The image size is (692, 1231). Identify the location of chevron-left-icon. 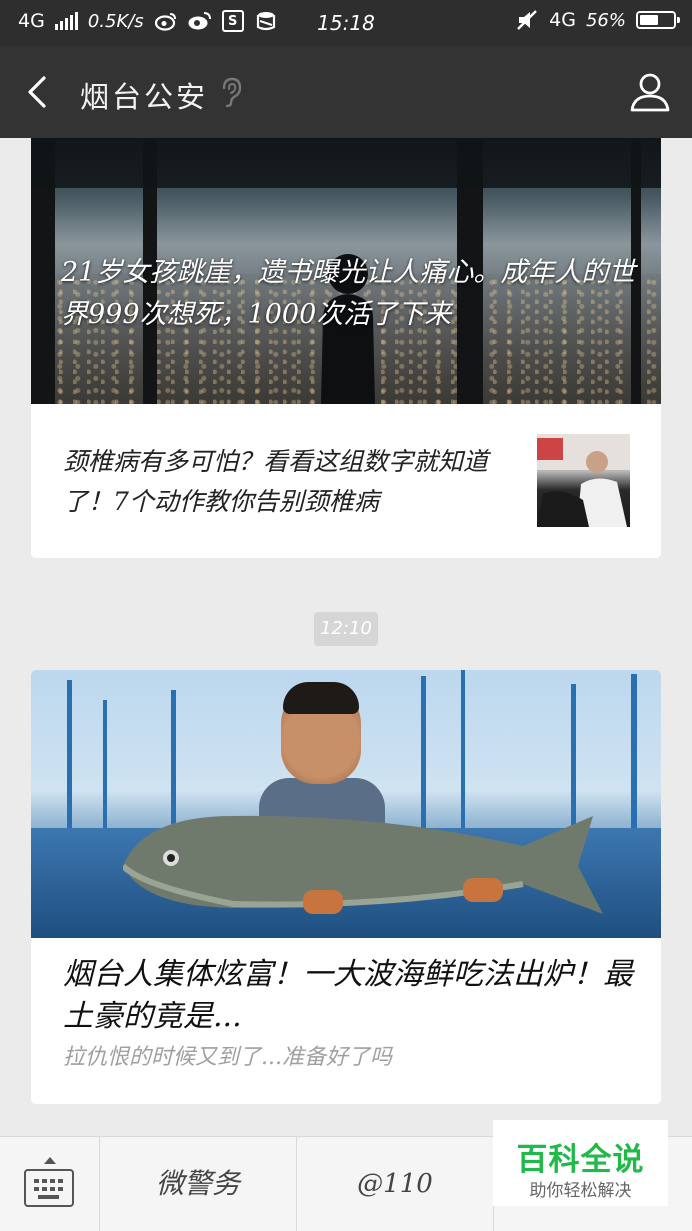
(37, 92).